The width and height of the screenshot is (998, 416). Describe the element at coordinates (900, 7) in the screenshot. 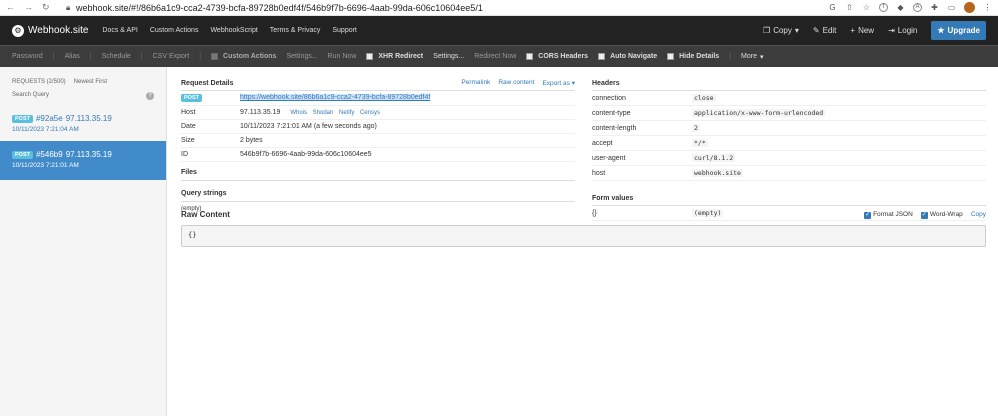

I see `extension-shield-icon: ◆` at that location.